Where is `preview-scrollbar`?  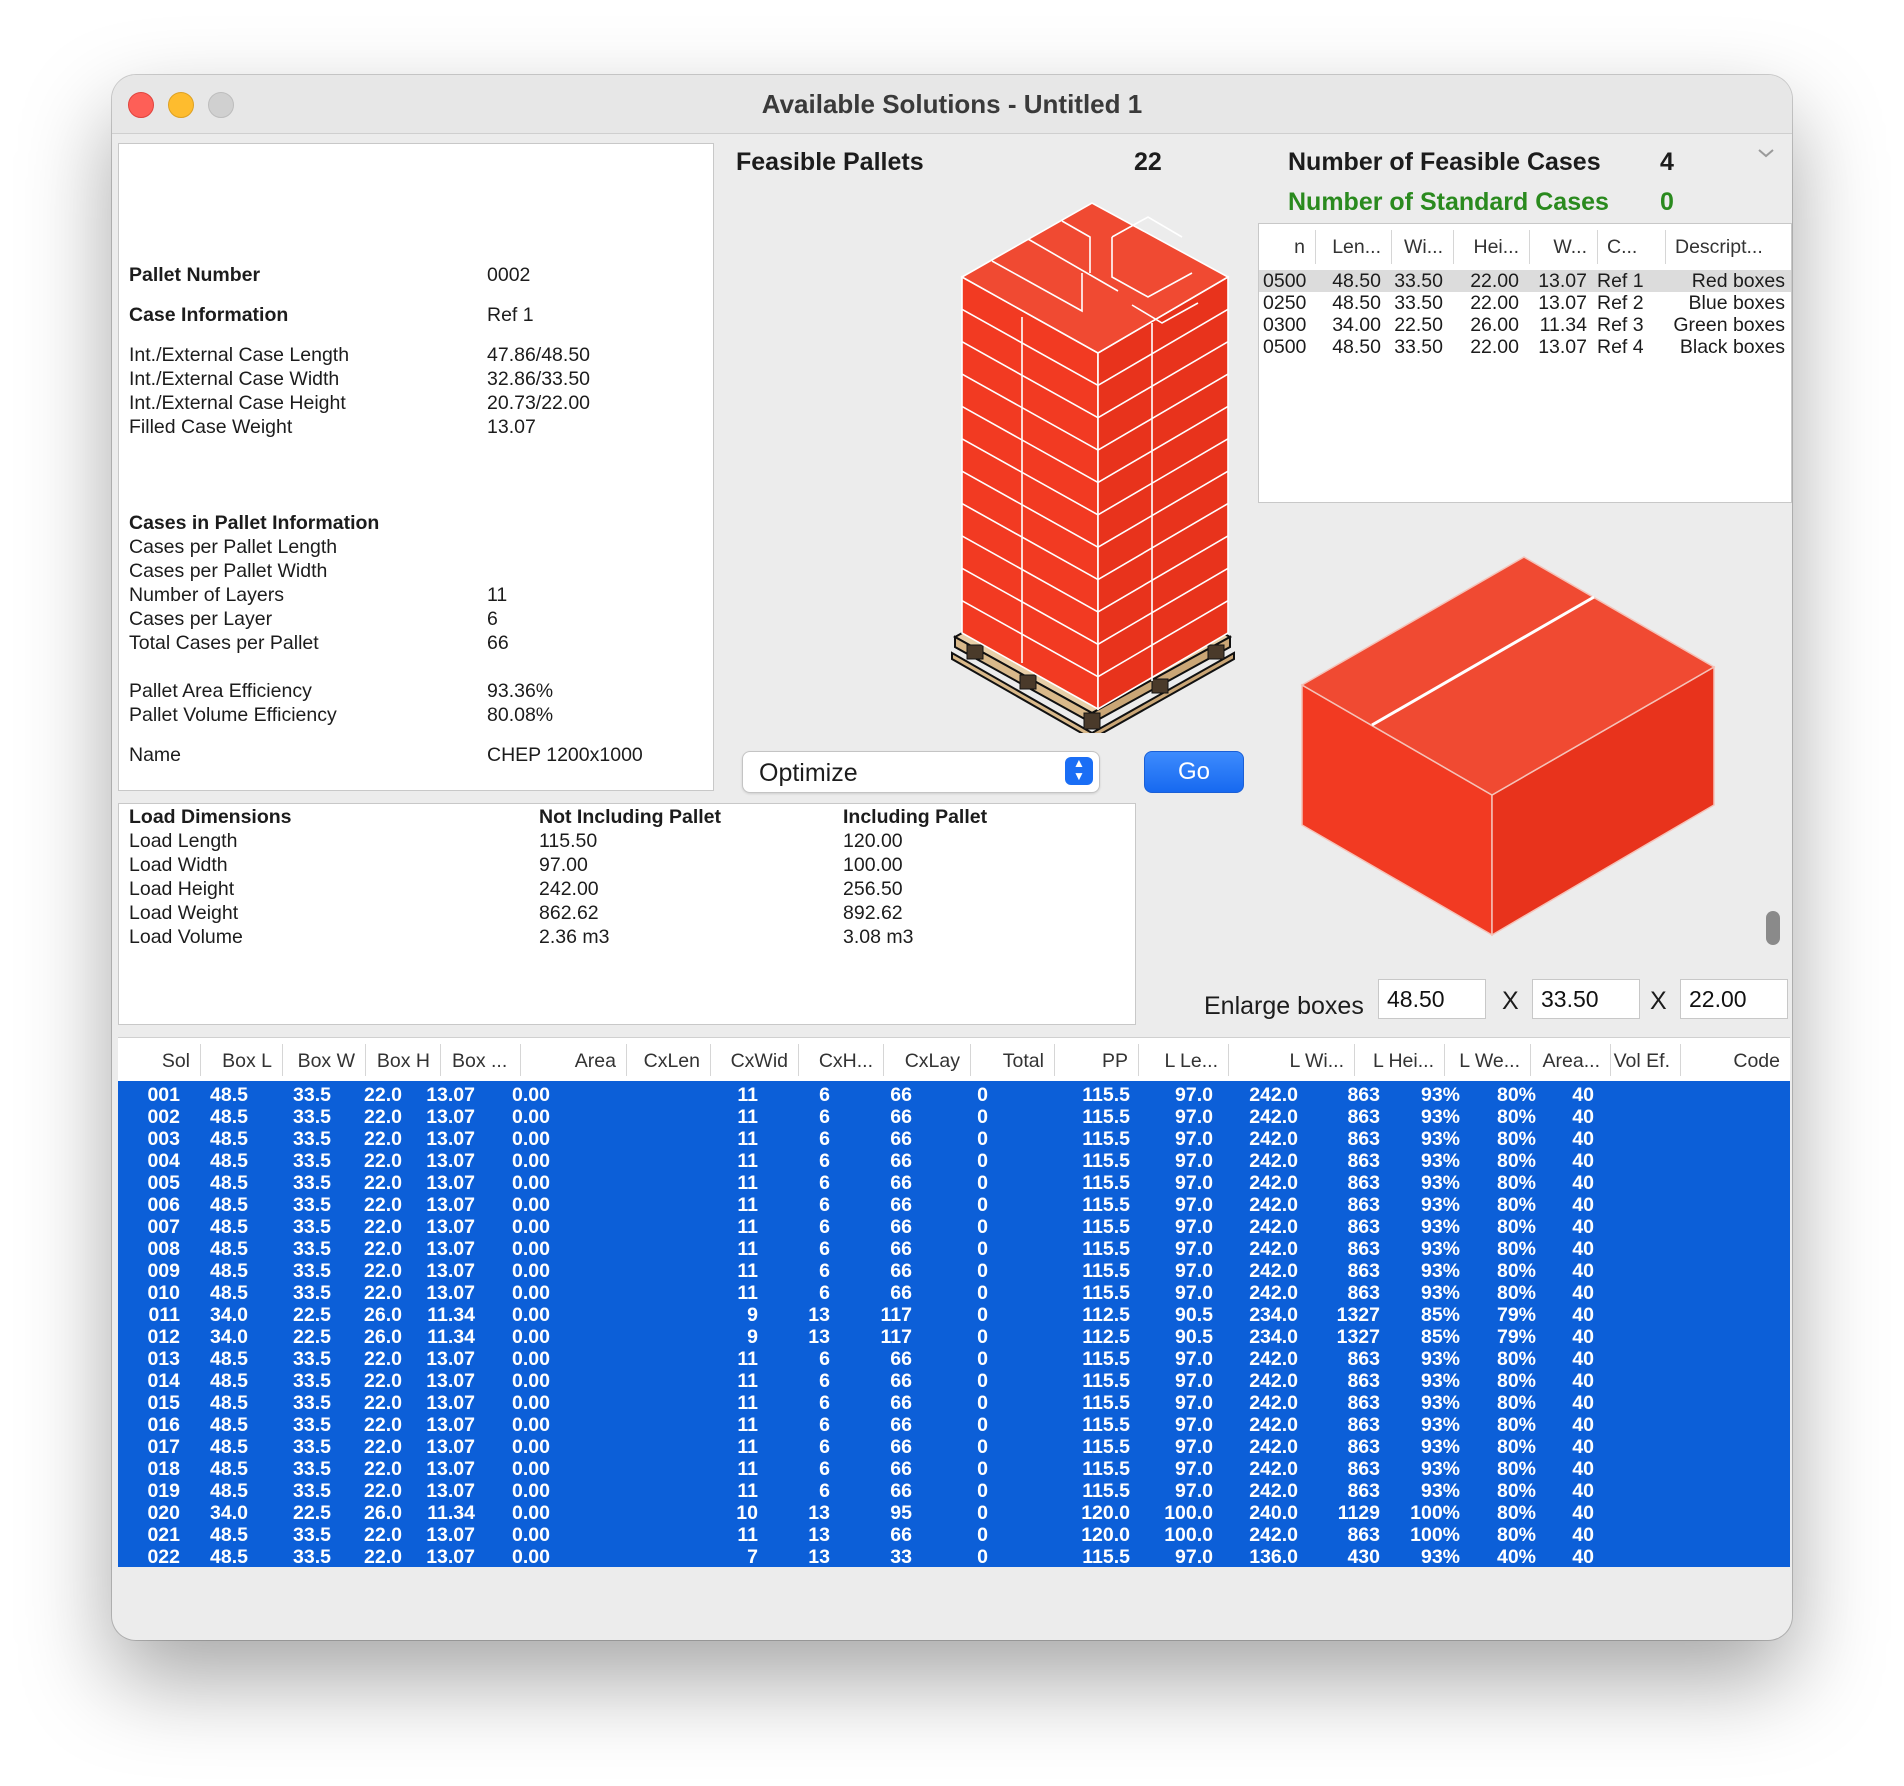 preview-scrollbar is located at coordinates (1767, 735).